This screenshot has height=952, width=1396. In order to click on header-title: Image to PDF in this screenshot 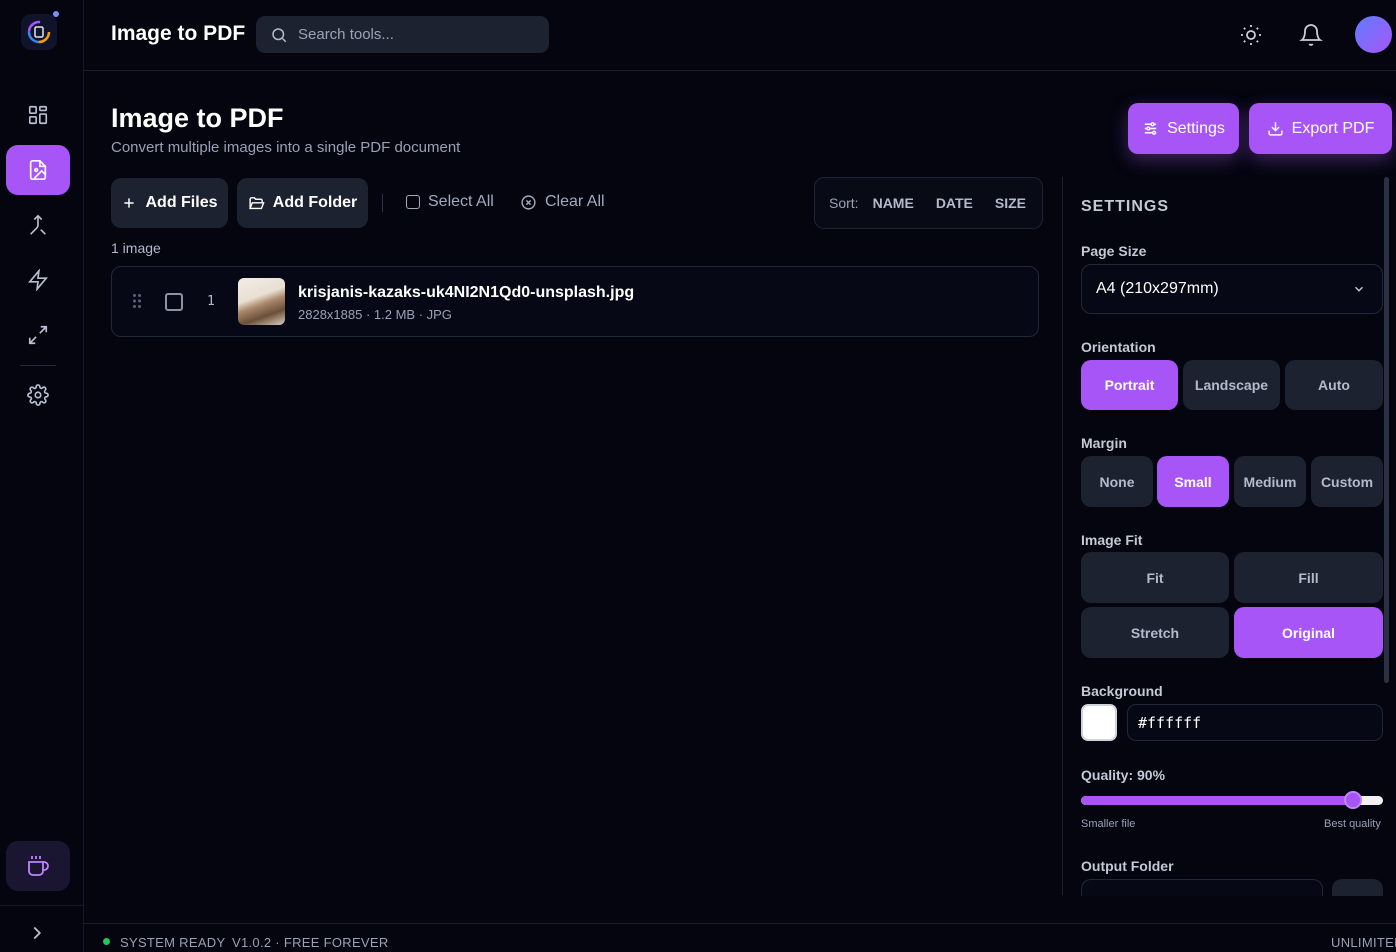, I will do `click(178, 33)`.